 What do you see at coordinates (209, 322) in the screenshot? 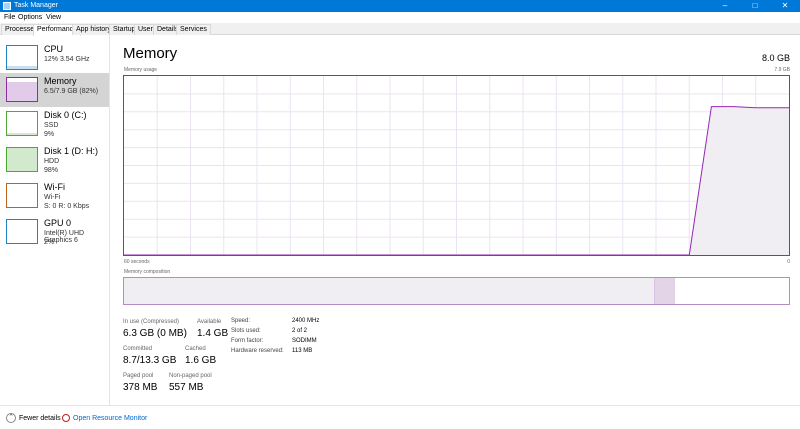
I see `available-label: Available` at bounding box center [209, 322].